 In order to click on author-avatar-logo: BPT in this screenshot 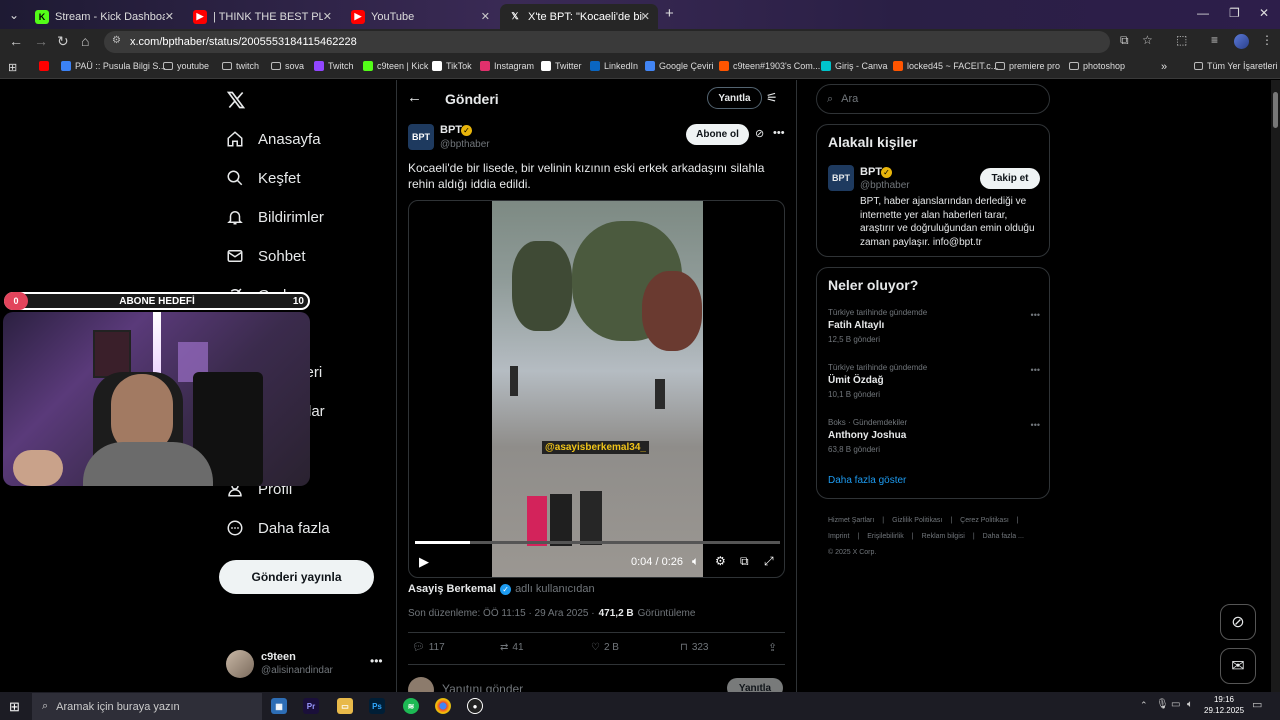, I will do `click(421, 137)`.